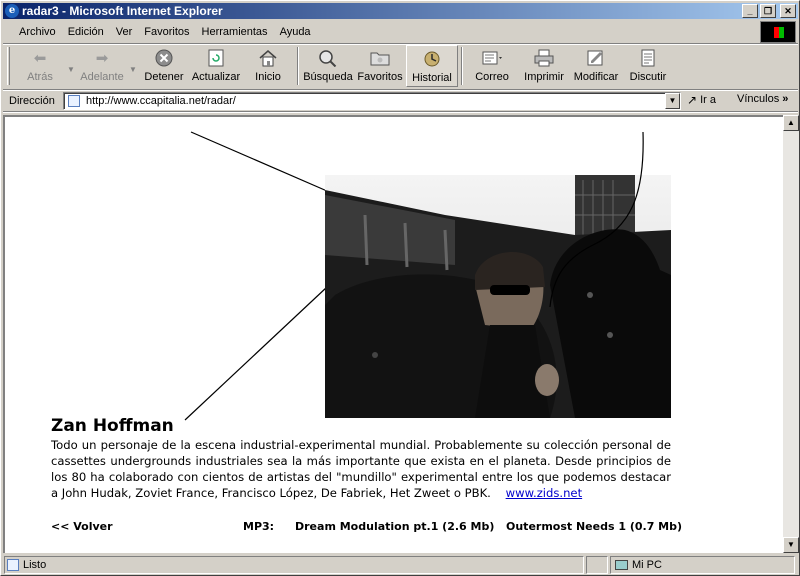  What do you see at coordinates (778, 32) in the screenshot?
I see `windows-logo-icon` at bounding box center [778, 32].